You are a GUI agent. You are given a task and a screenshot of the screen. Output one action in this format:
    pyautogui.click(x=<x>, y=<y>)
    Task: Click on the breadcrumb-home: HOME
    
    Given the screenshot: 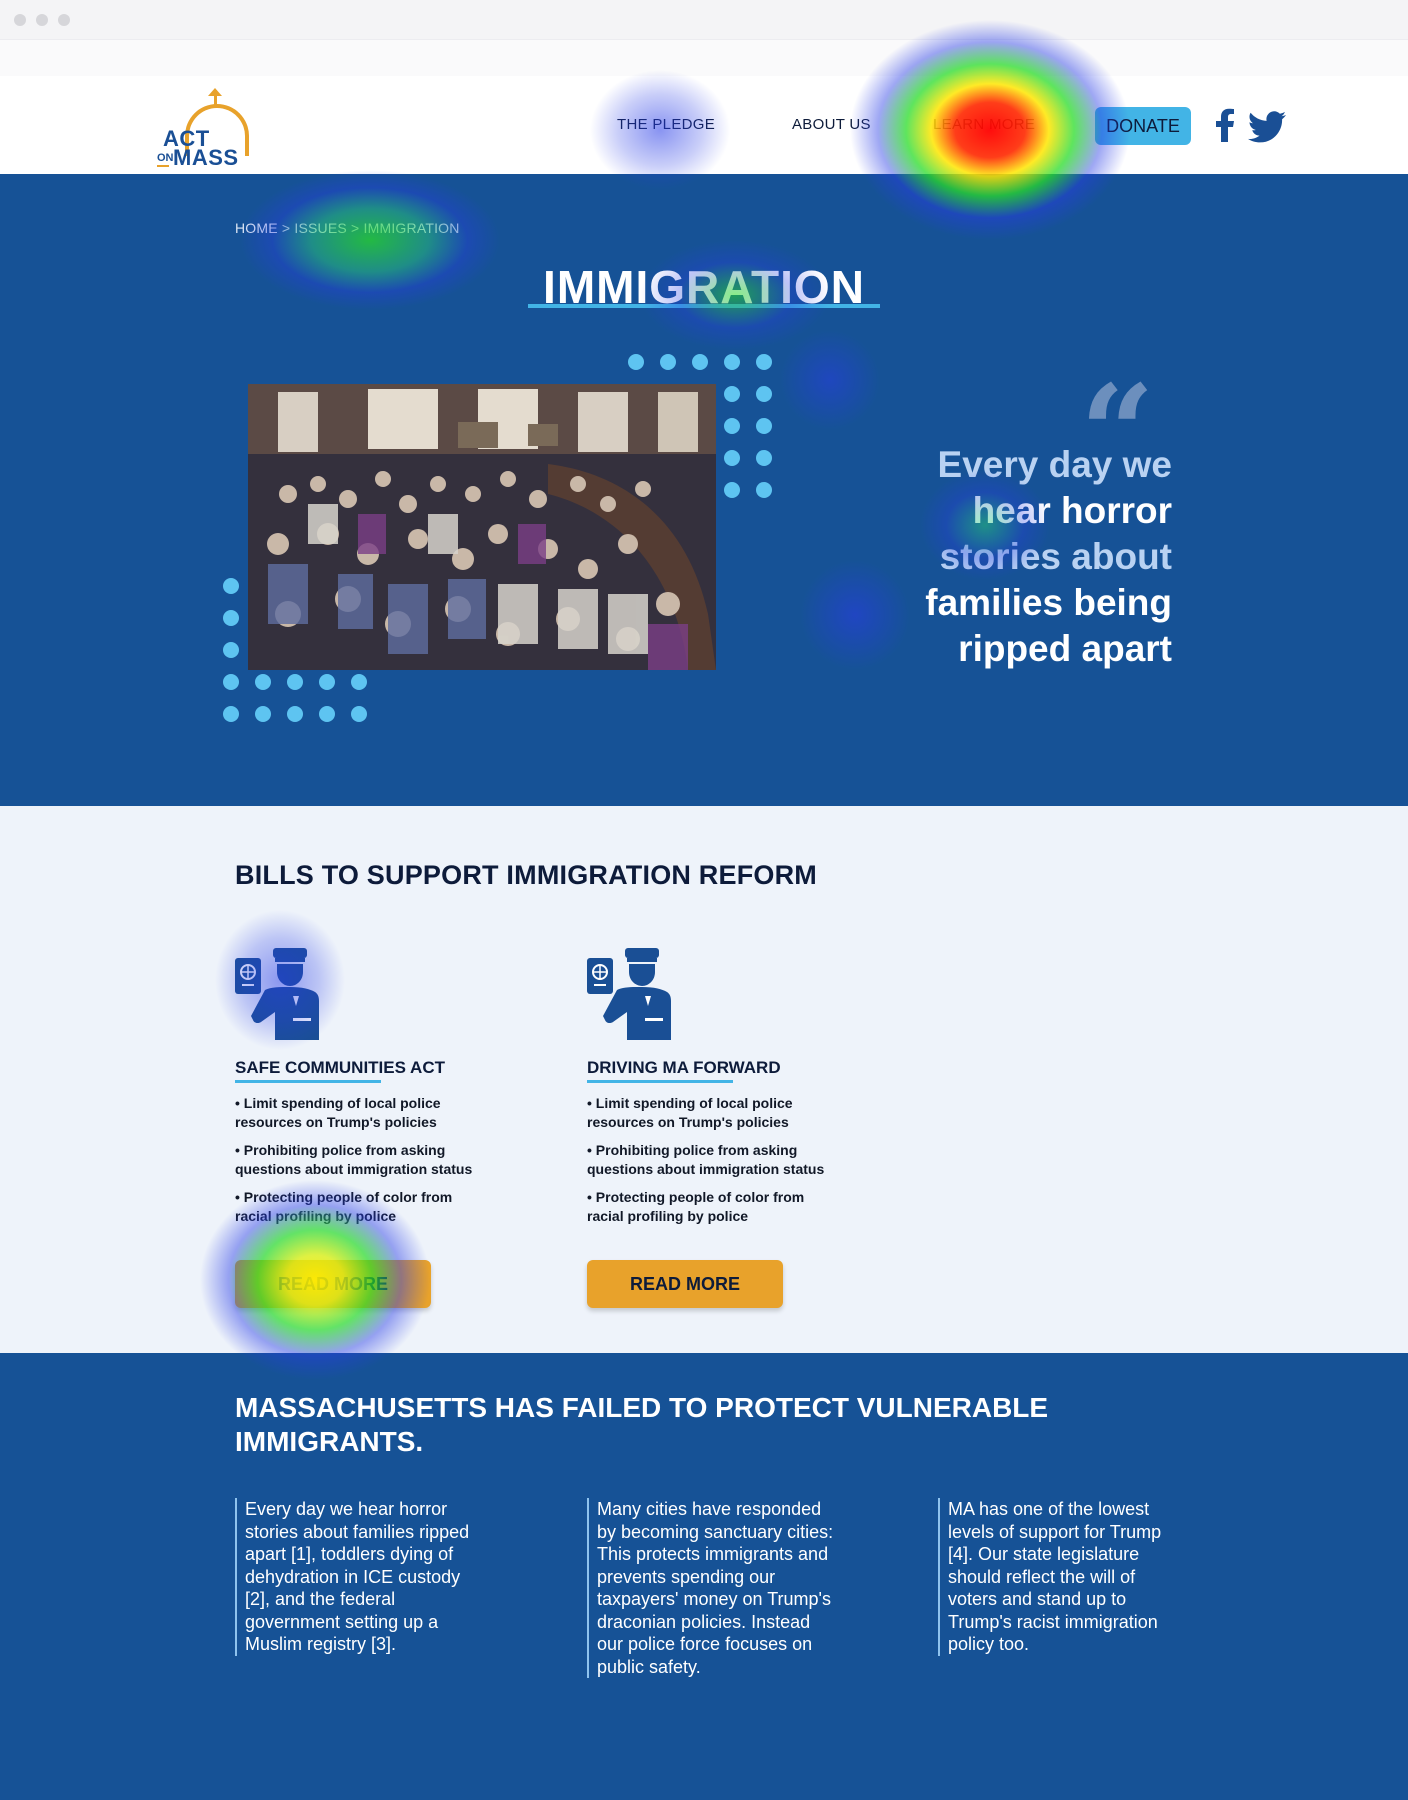 What is the action you would take?
    pyautogui.click(x=256, y=228)
    